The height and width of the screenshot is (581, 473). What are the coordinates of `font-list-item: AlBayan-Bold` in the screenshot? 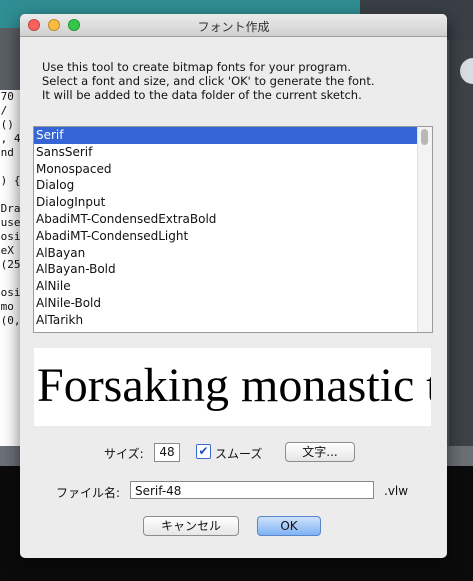 It's located at (233, 269).